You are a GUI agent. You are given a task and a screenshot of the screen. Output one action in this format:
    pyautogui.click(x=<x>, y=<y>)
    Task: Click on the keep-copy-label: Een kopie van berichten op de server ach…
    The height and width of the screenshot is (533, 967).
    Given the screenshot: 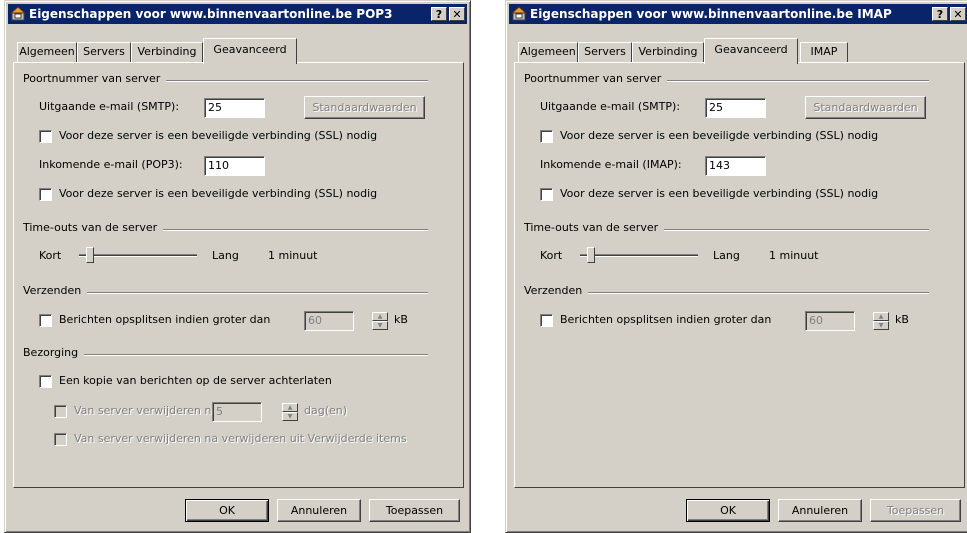 What is the action you would take?
    pyautogui.click(x=195, y=380)
    